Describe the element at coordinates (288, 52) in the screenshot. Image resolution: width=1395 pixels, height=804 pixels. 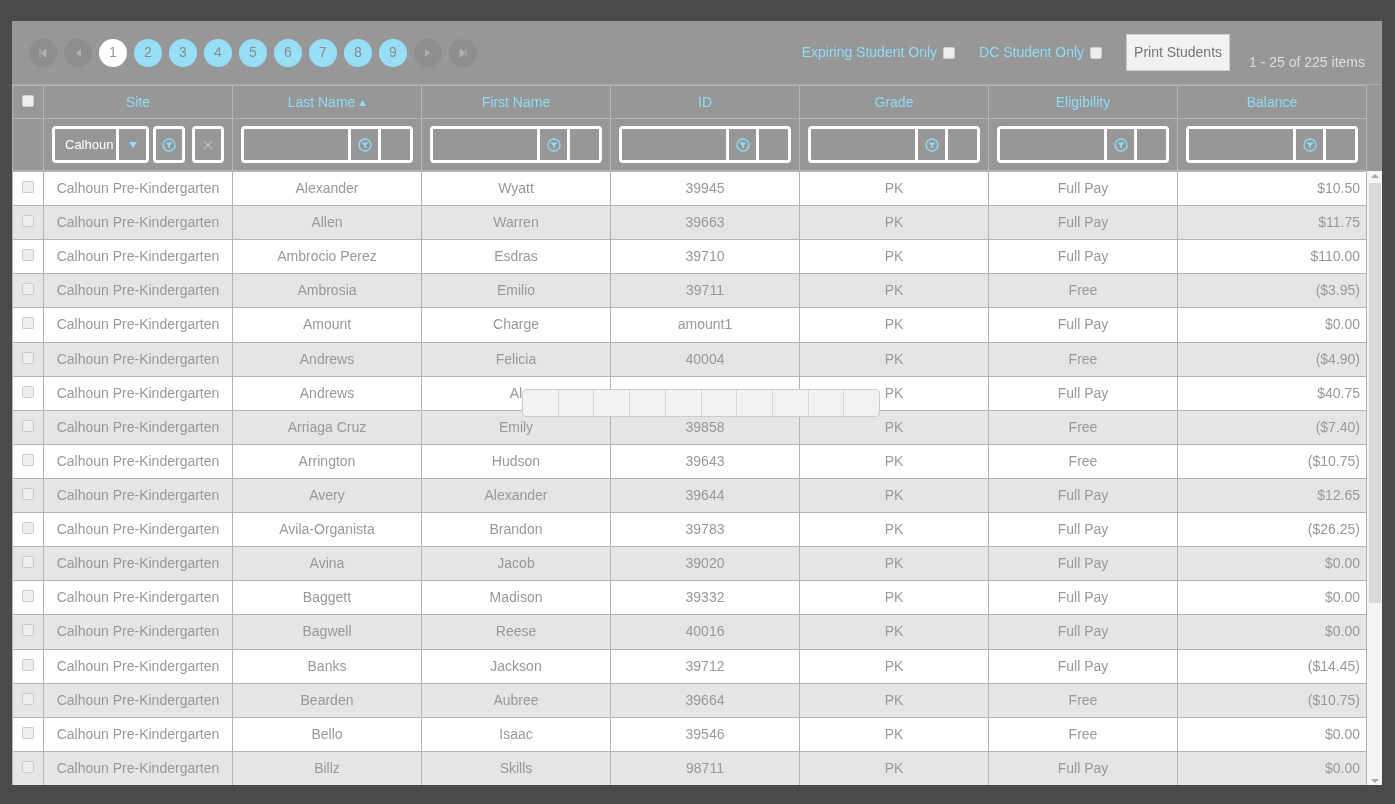
I see `page-button: 6` at that location.